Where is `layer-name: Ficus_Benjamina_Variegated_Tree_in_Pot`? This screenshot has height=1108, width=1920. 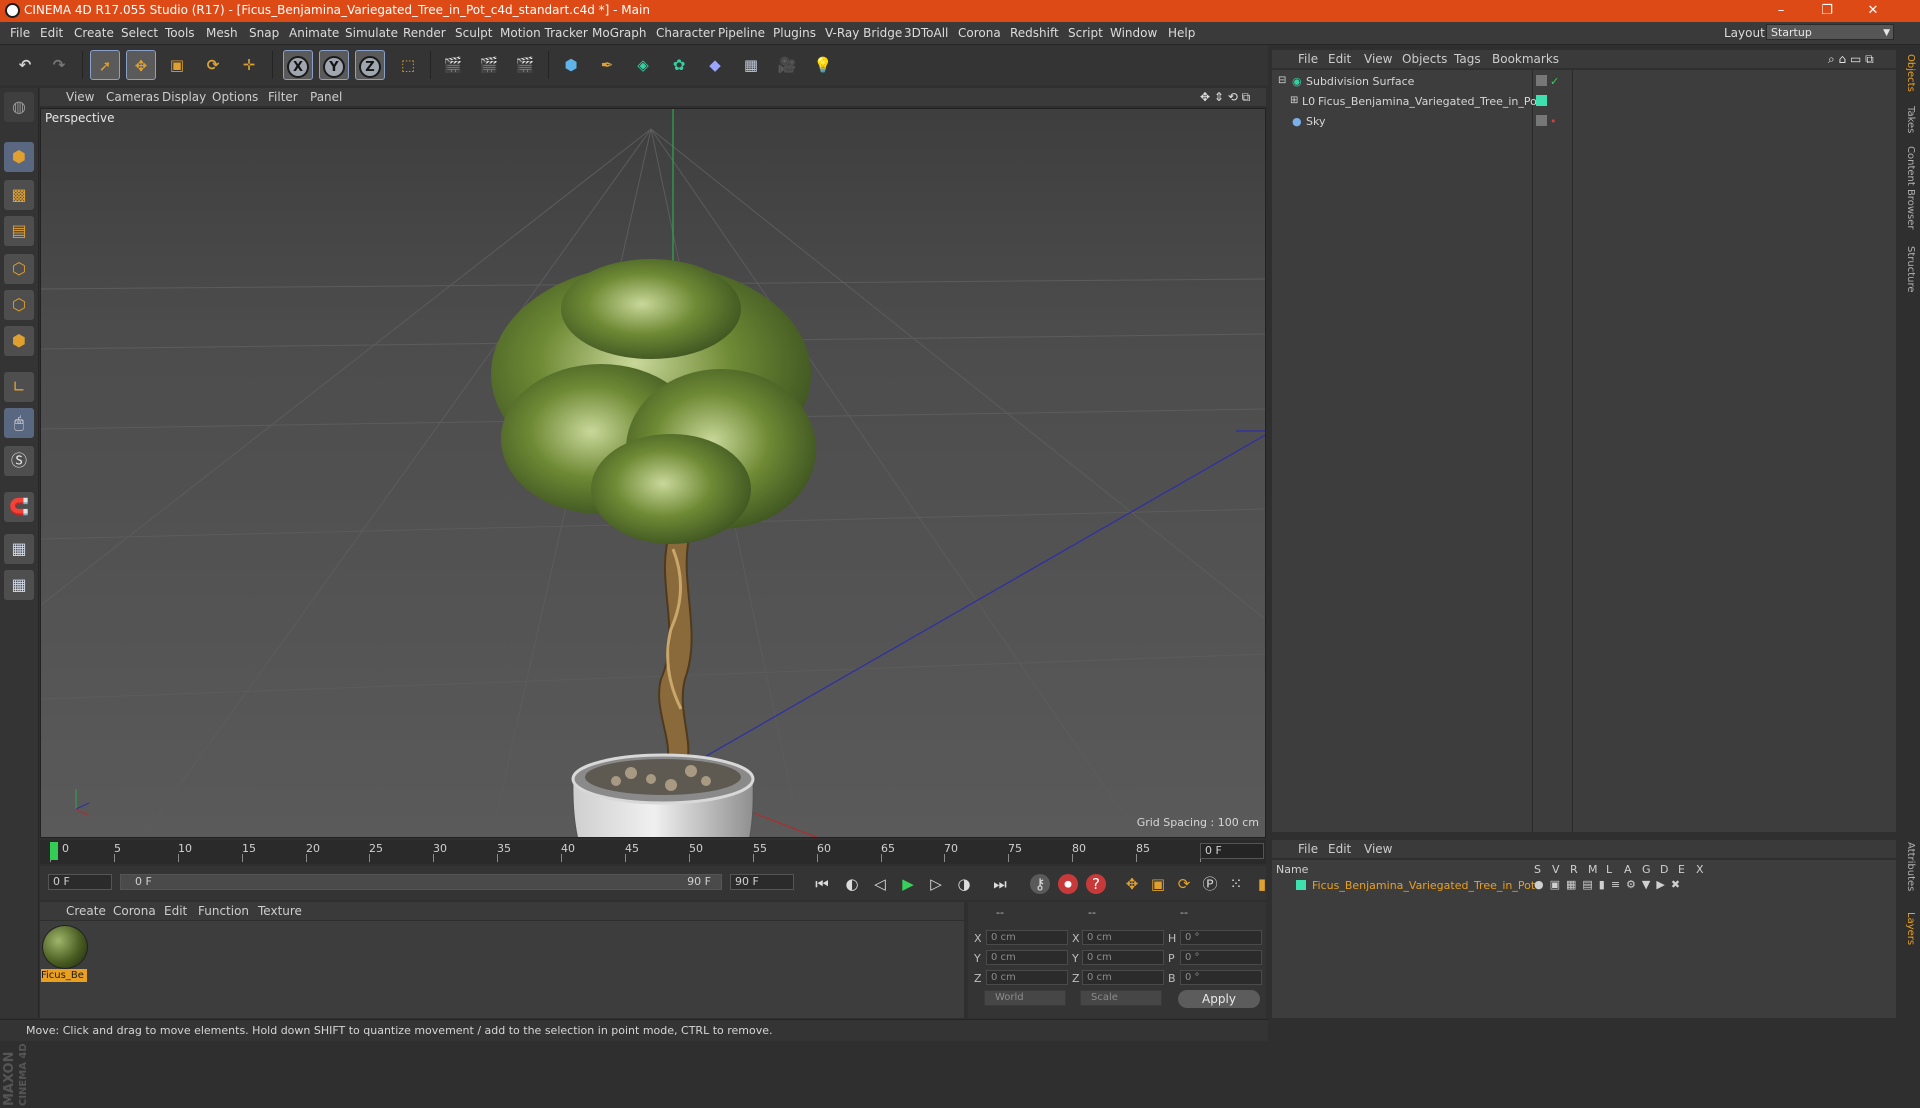
layer-name: Ficus_Benjamina_Variegated_Tree_in_Pot is located at coordinates (1423, 885).